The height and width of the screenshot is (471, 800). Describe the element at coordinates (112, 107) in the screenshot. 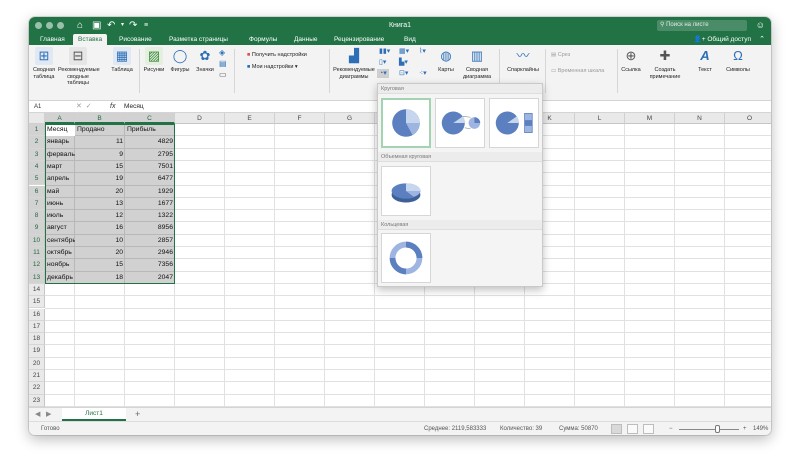

I see `function-icon: fx` at that location.